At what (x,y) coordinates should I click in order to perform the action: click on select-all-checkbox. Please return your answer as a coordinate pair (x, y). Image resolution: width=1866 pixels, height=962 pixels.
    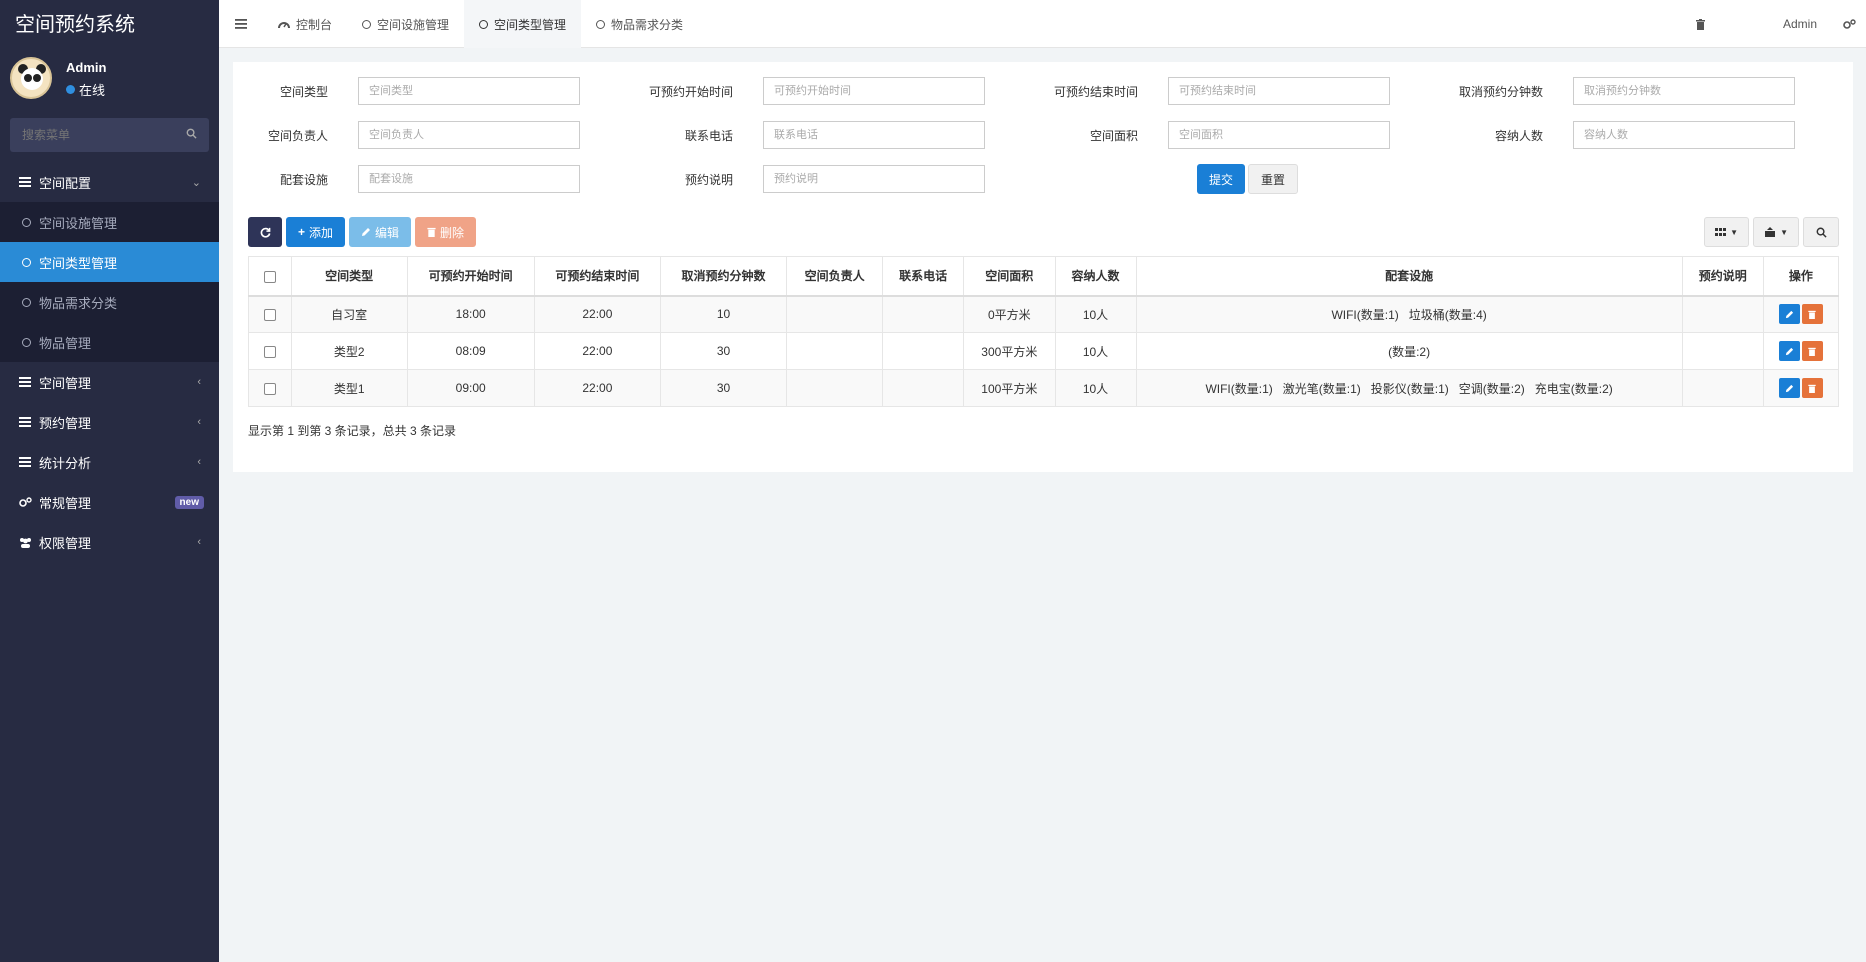
    Looking at the image, I should click on (269, 276).